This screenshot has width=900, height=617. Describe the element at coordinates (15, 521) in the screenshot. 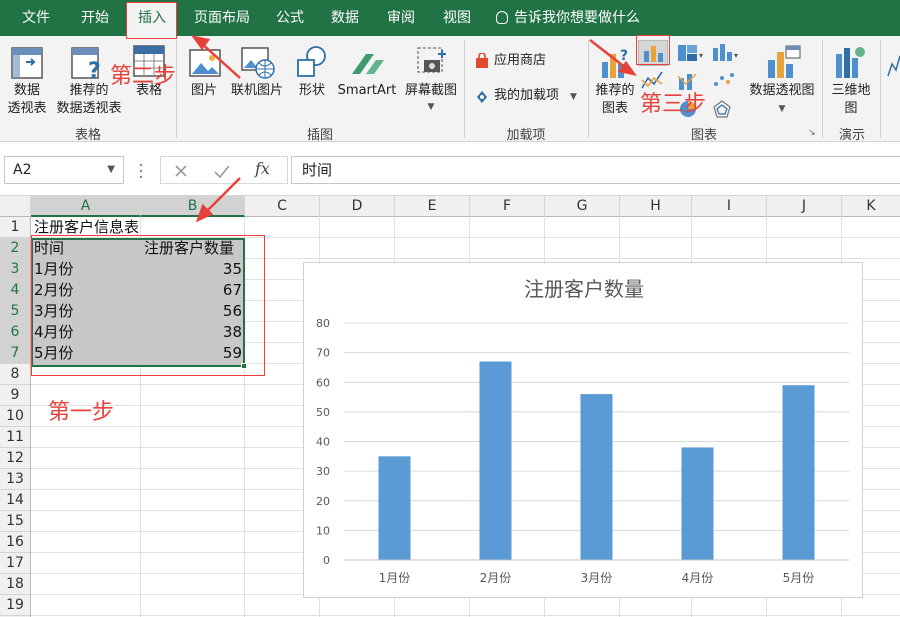

I see `row-header-15: 15` at that location.